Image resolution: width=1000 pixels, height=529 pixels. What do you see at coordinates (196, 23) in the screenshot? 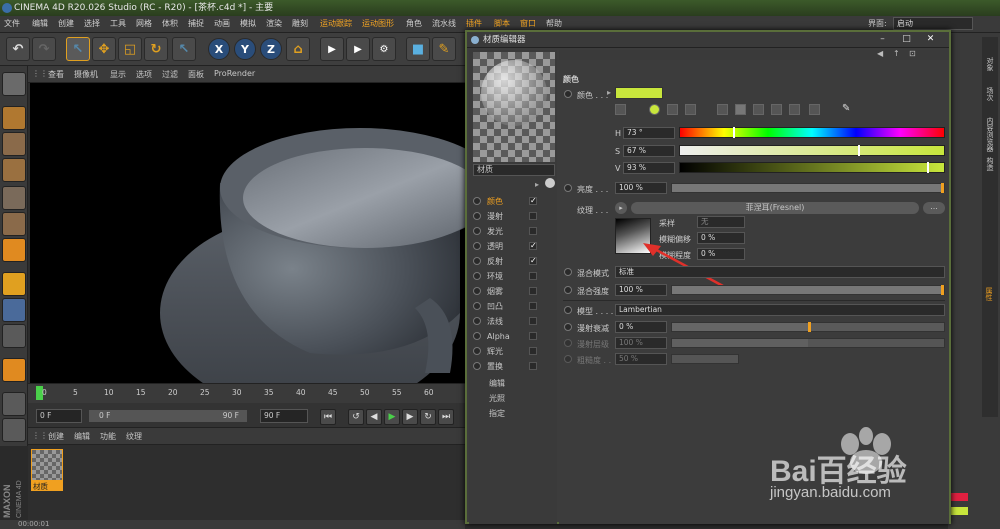
I see `menu-snap: 捕捉` at bounding box center [196, 23].